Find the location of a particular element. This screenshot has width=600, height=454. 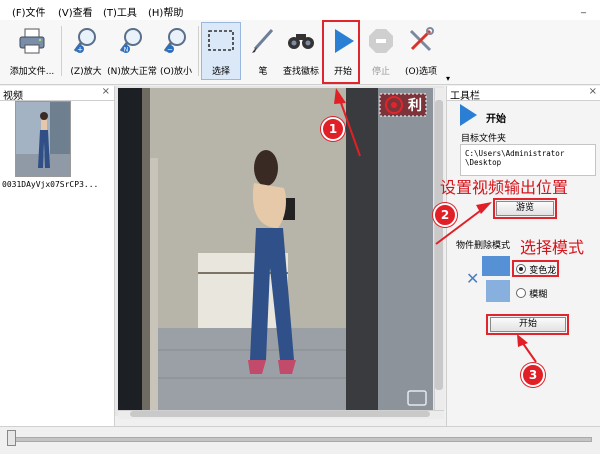

step-3-badge: 3 is located at coordinates (533, 375).